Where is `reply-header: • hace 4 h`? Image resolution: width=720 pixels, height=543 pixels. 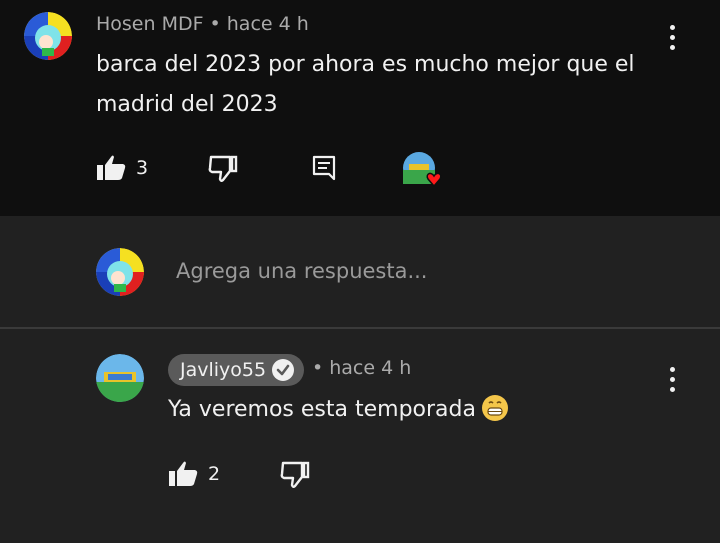 reply-header: • hace 4 h is located at coordinates (358, 368).